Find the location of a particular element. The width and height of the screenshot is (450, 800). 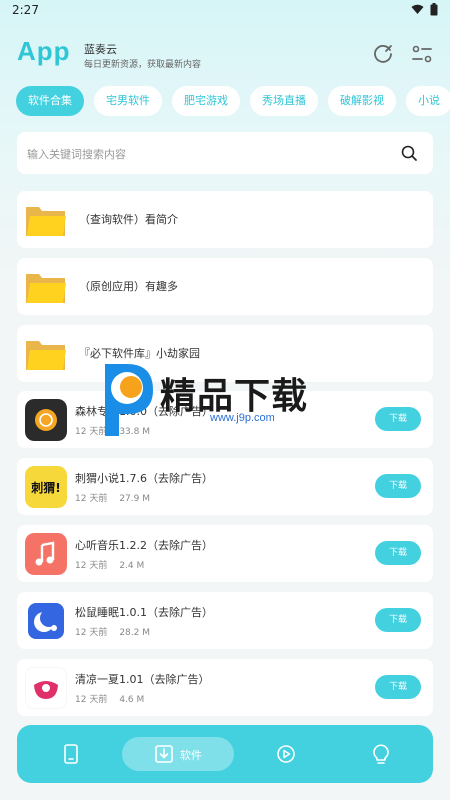

refresh-icon is located at coordinates (383, 54).